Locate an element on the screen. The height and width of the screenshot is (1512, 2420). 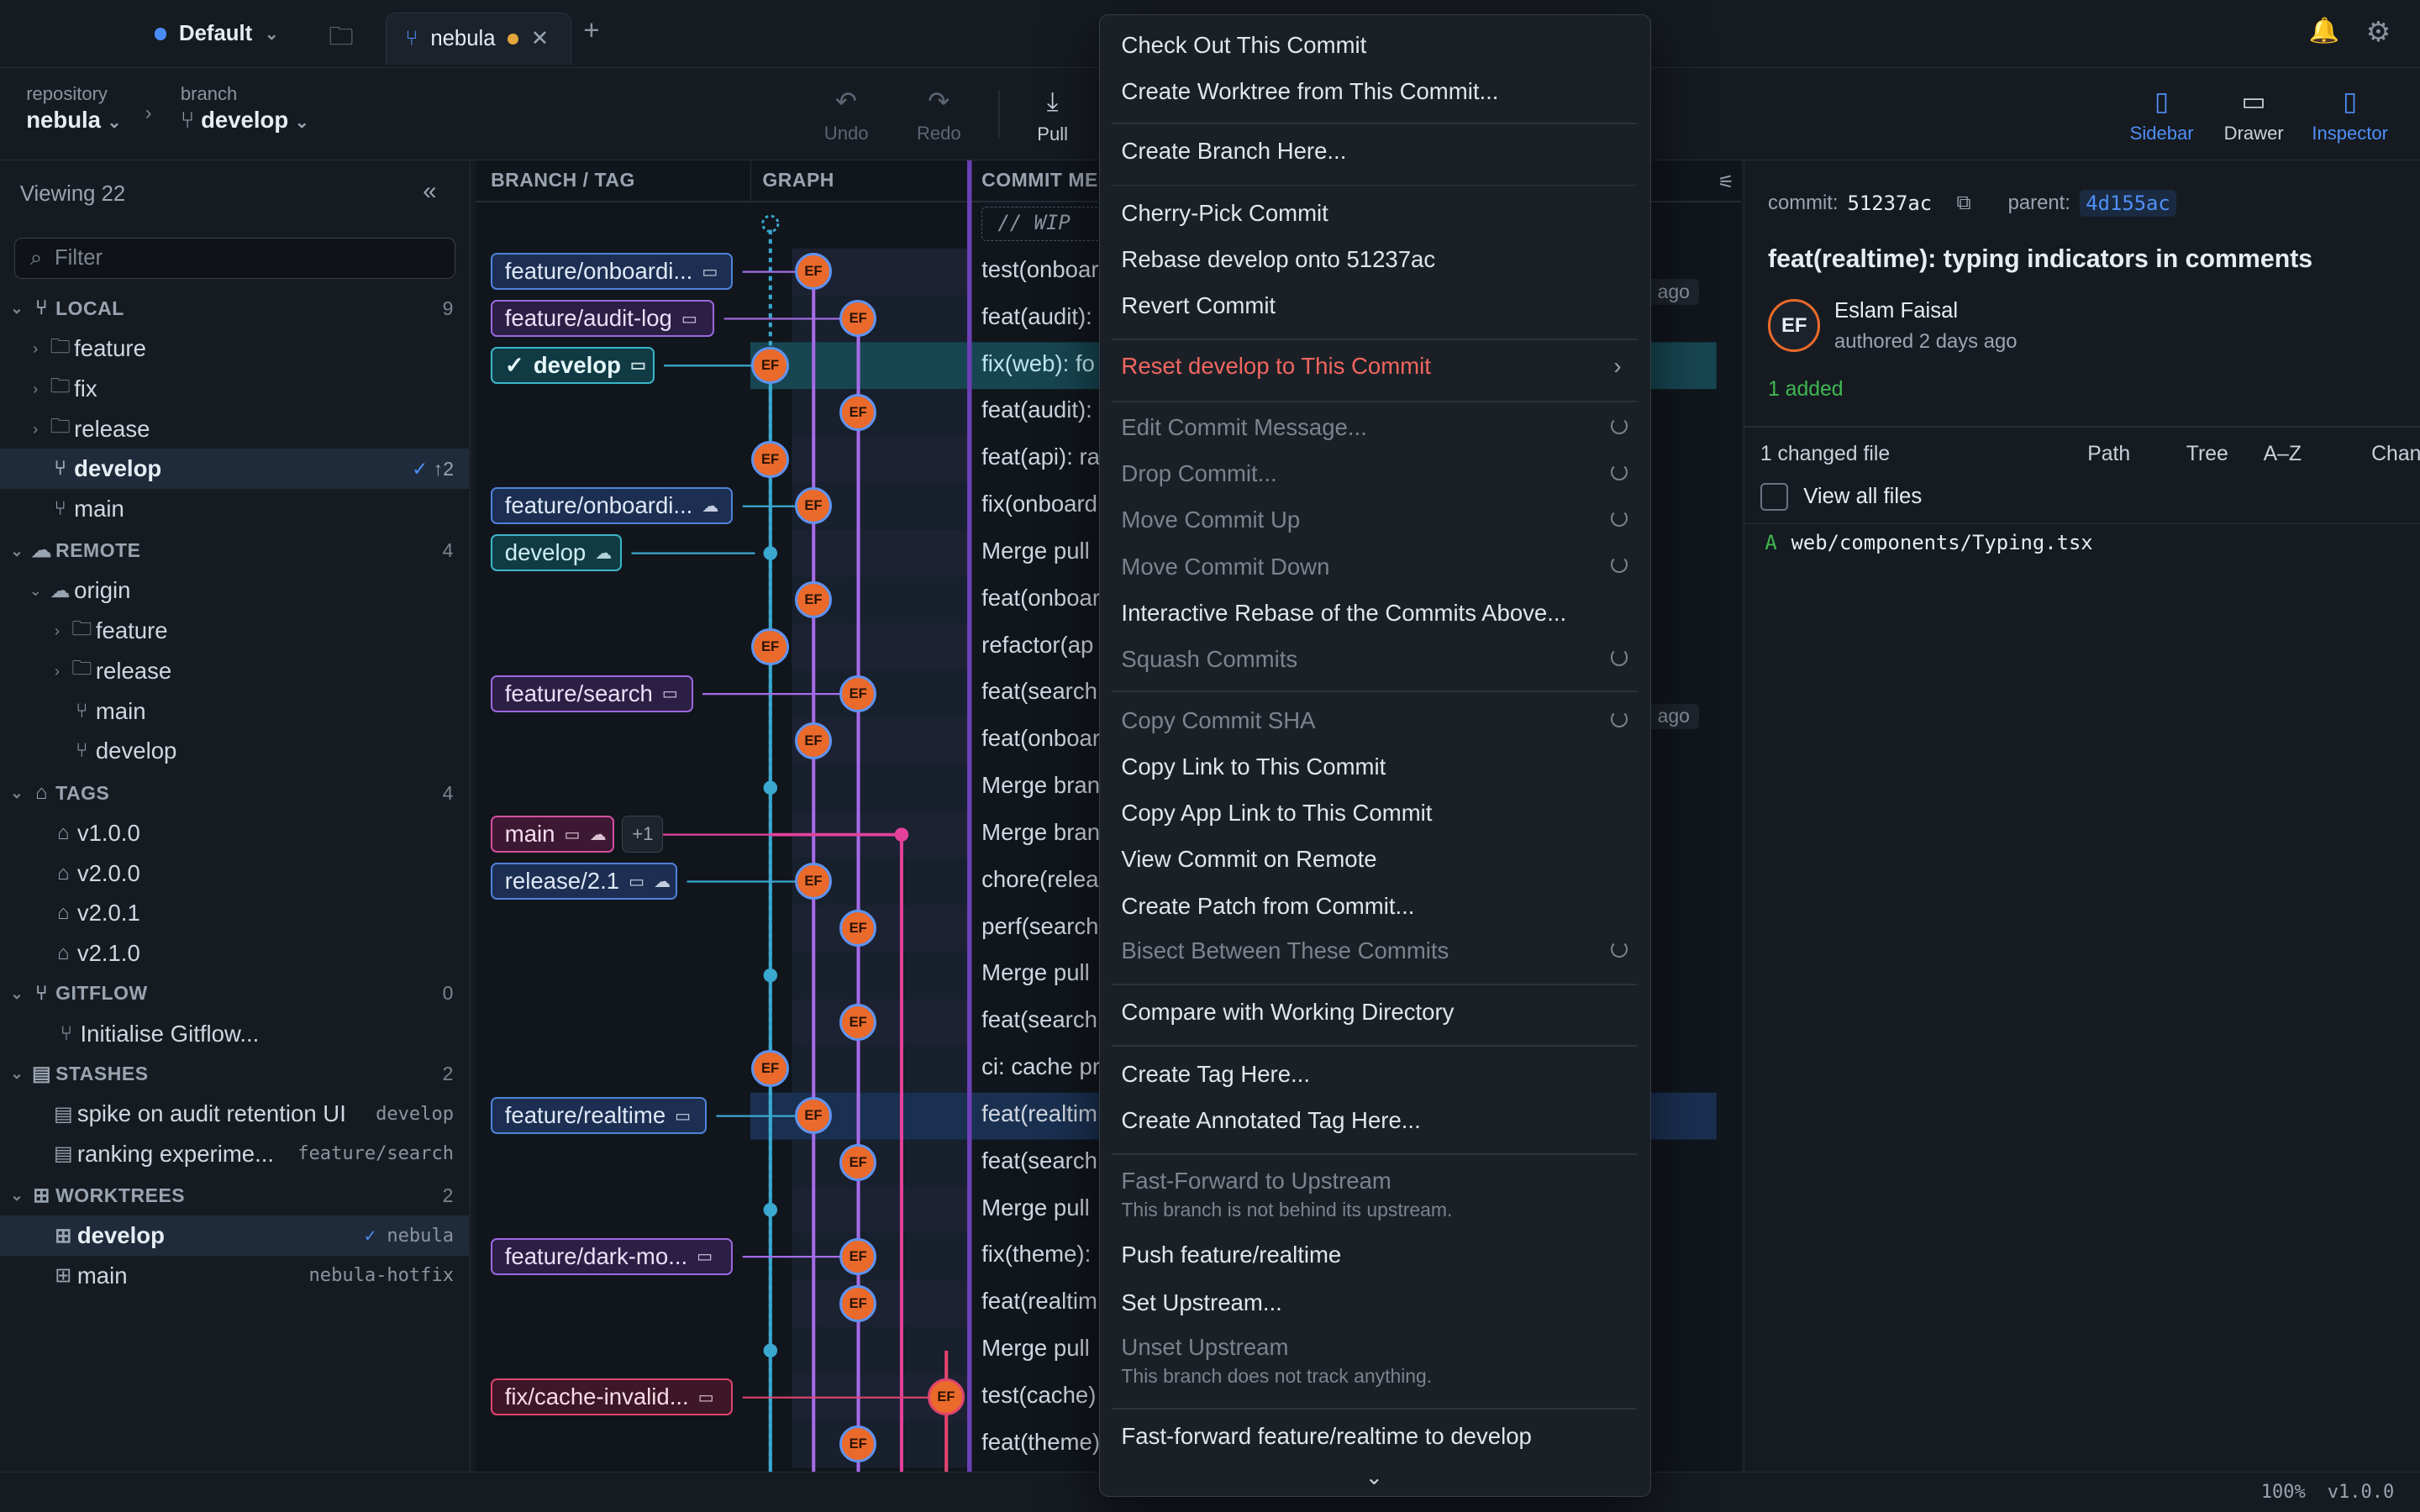
section-gitflow: ⌄ ⑂ GITFLOW 0 is located at coordinates (234, 994).